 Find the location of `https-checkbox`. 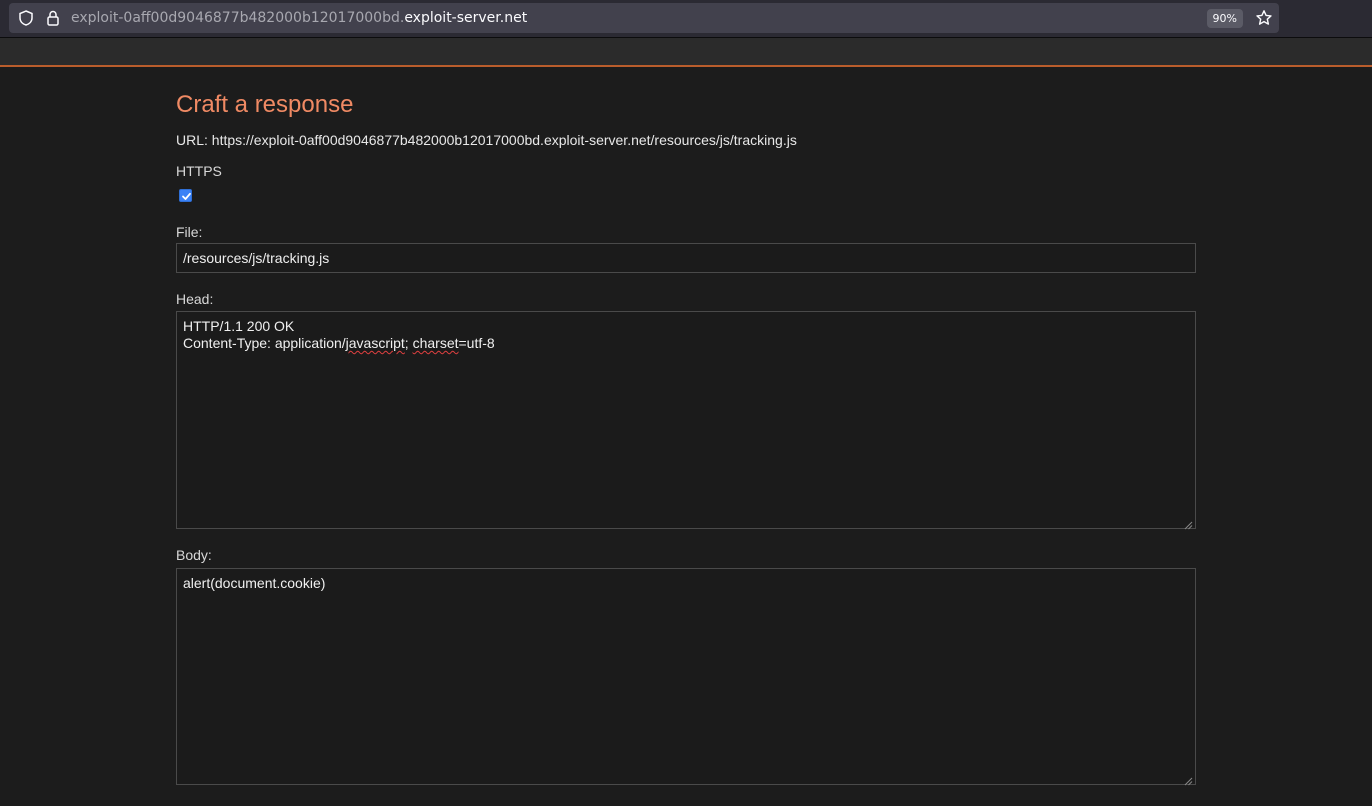

https-checkbox is located at coordinates (185, 195).